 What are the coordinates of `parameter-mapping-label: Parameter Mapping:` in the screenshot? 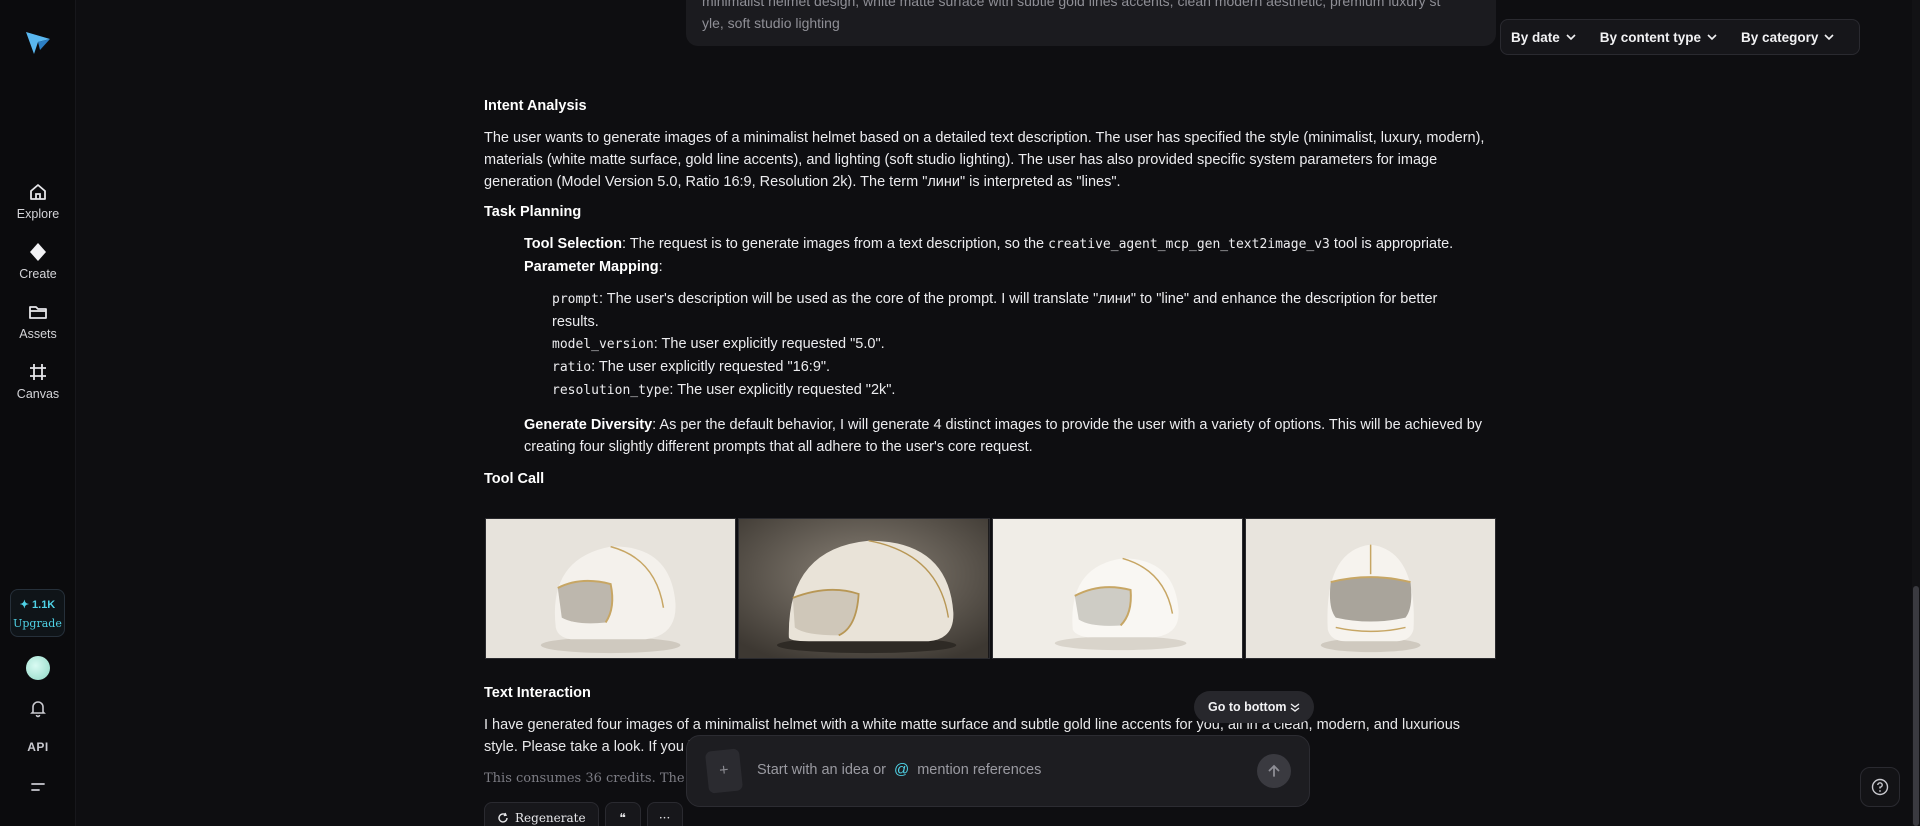 It's located at (593, 267).